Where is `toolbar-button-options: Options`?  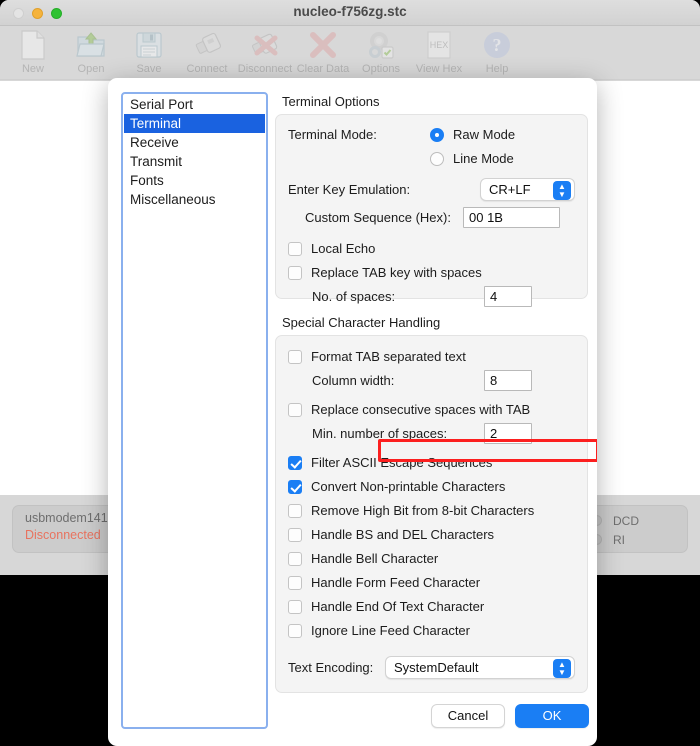
toolbar-button-options: Options is located at coordinates (381, 50).